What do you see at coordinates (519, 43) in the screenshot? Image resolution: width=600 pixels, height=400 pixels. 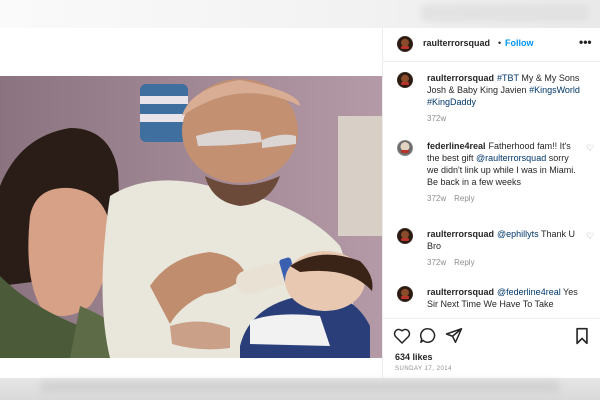 I see `follow-button: Follow` at bounding box center [519, 43].